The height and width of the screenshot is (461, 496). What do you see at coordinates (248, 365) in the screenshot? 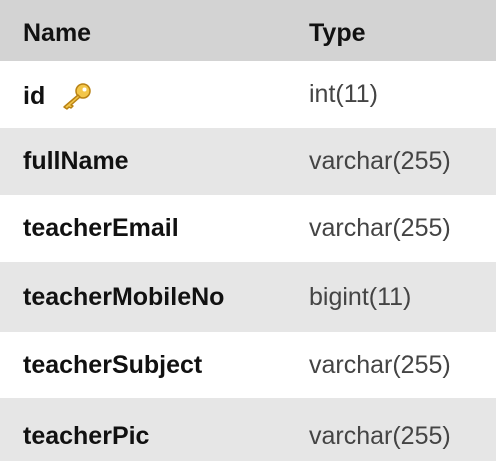
I see `table-row: teacherSubject varchar(255)` at bounding box center [248, 365].